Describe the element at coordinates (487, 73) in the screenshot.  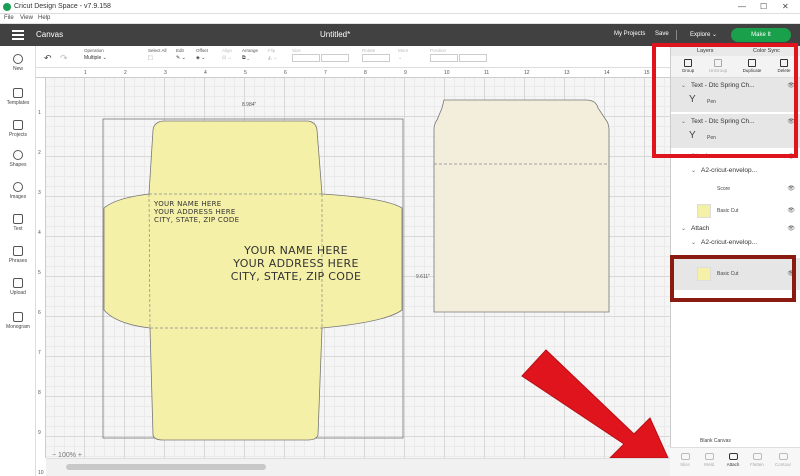
I see `ruler-tick-label: 11` at that location.